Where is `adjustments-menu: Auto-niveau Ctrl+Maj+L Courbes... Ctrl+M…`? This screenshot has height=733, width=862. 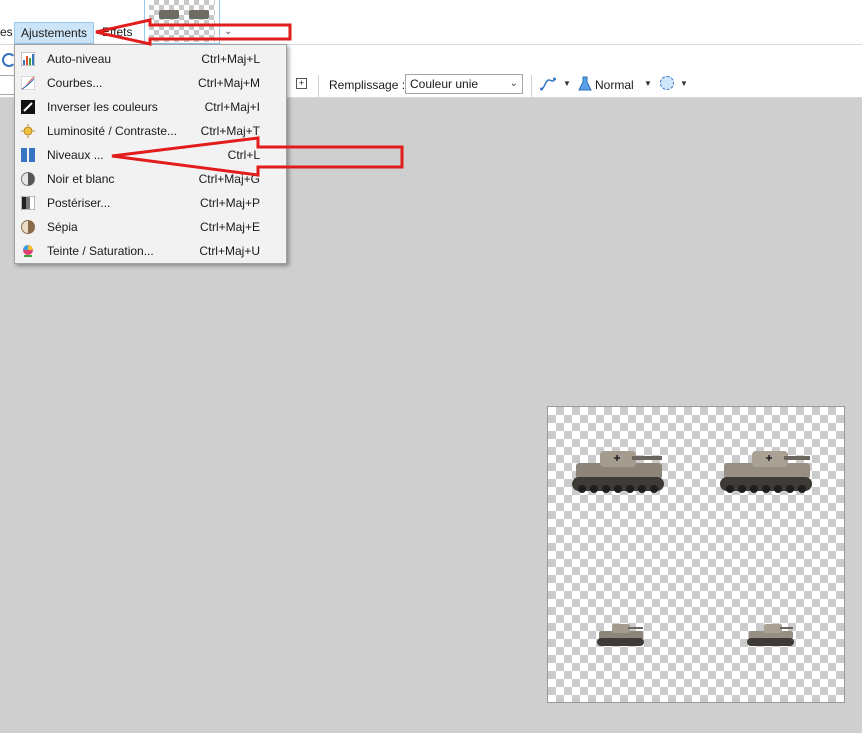
adjustments-menu: Auto-niveau Ctrl+Maj+L Courbes... Ctrl+M… is located at coordinates (150, 154).